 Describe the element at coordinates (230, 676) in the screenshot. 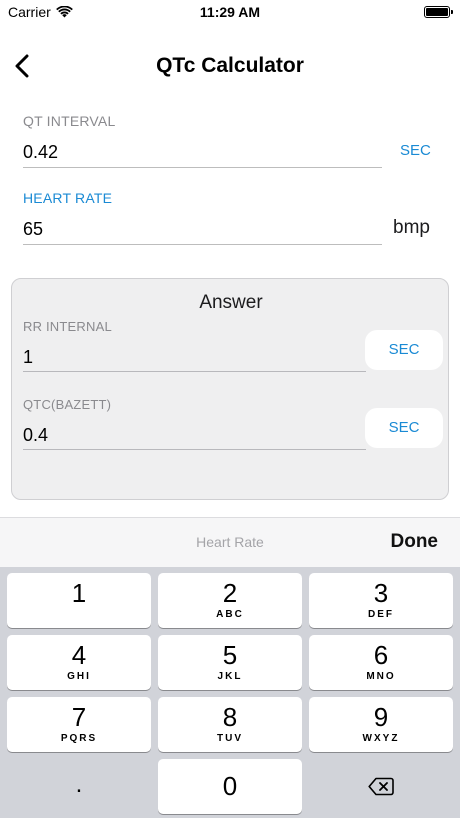

I see `key-5-letters: JKL` at that location.